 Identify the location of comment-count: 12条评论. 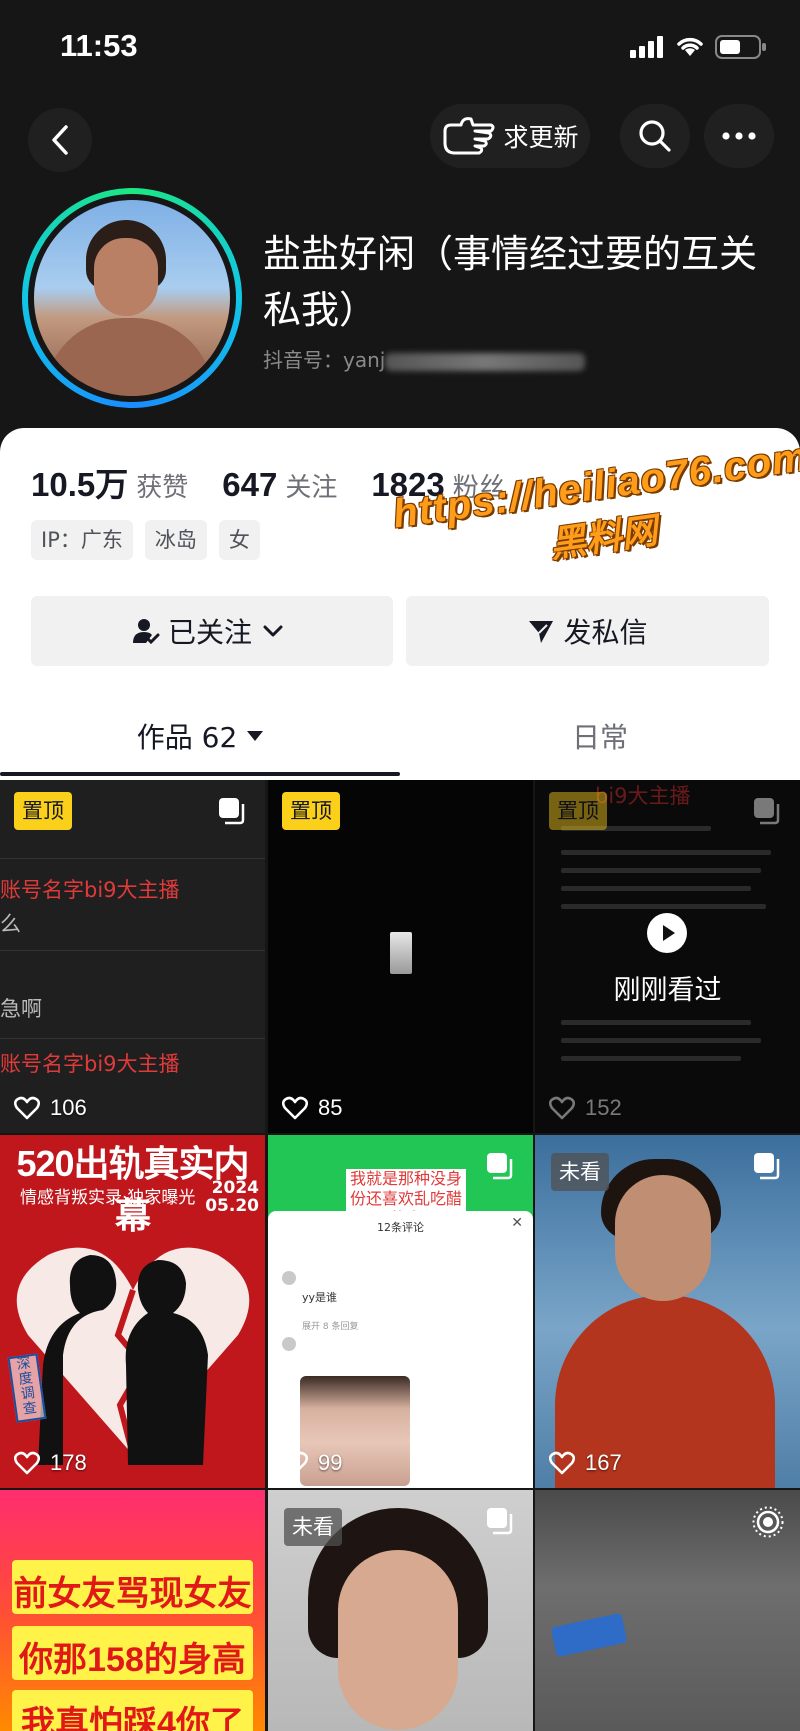
(400, 1227).